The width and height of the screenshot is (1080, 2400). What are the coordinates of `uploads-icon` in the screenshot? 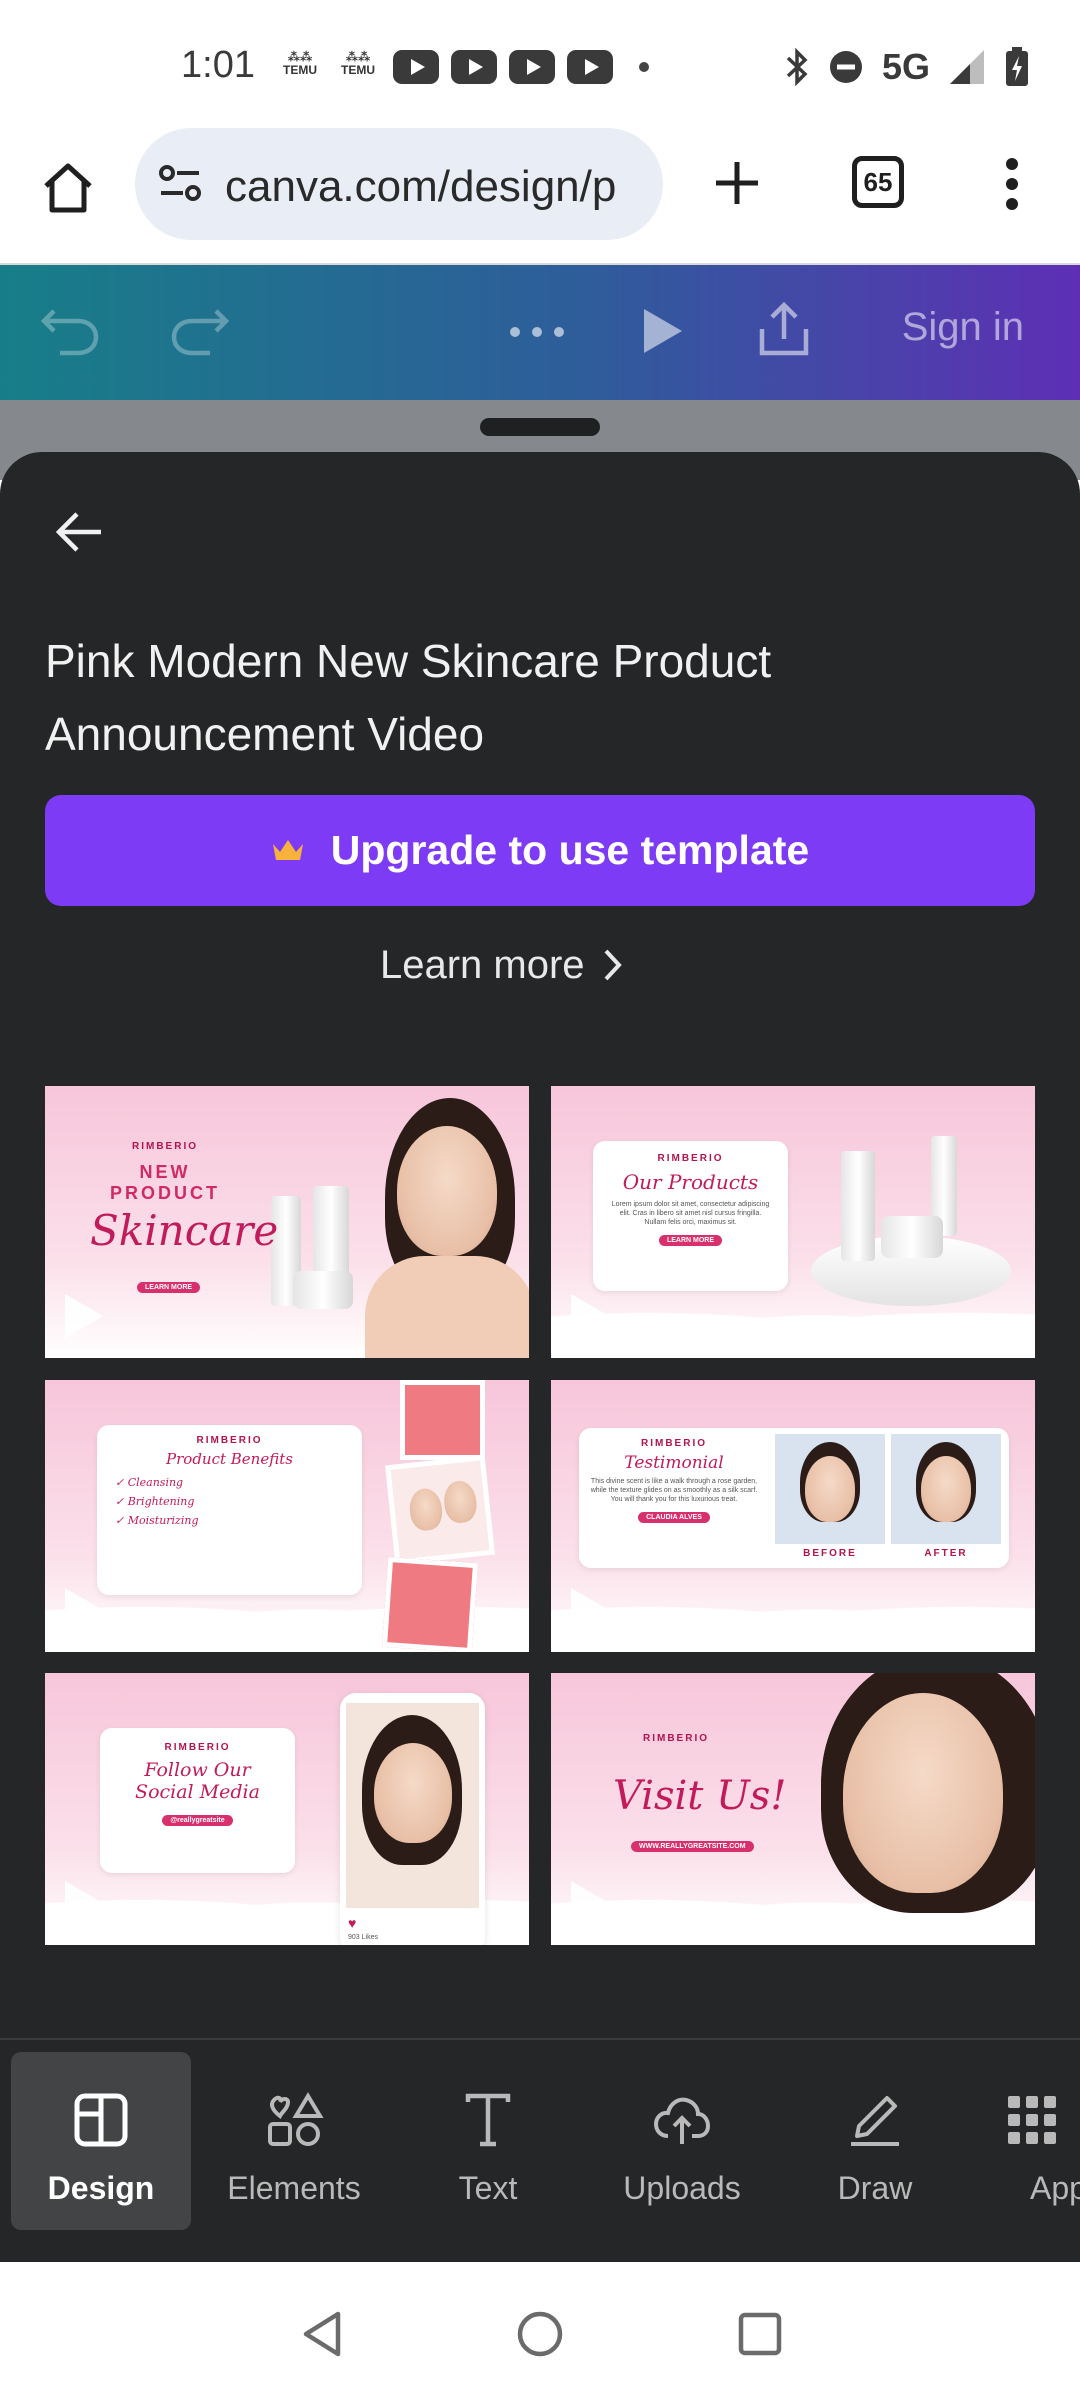 It's located at (682, 2120).